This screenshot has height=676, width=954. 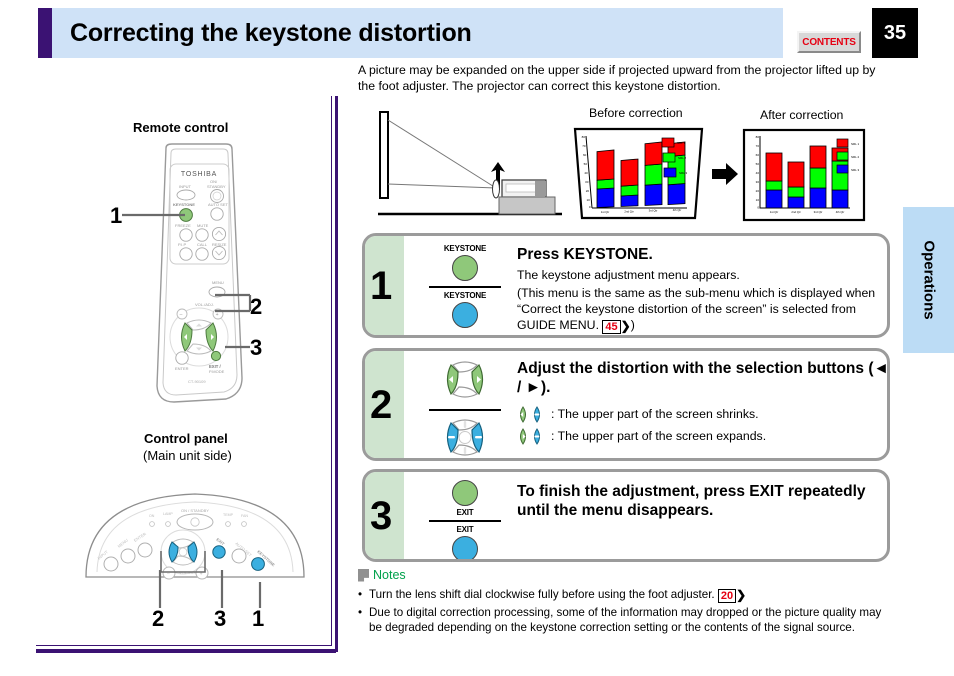 I want to click on svg-text: FAN, so click(x=244, y=516).